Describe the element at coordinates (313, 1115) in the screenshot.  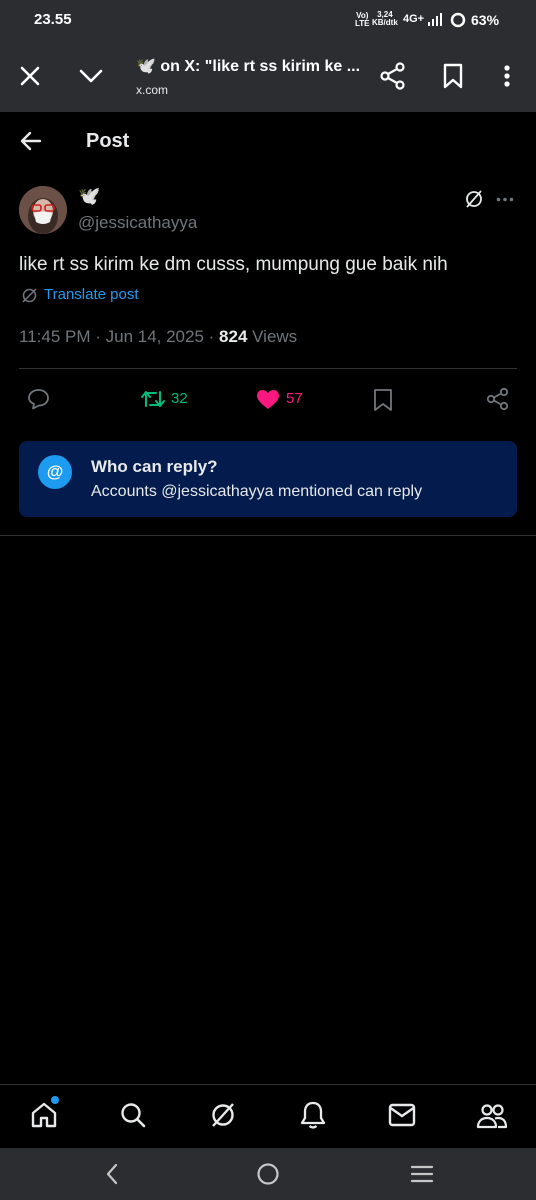
I see `notifications-icon` at that location.